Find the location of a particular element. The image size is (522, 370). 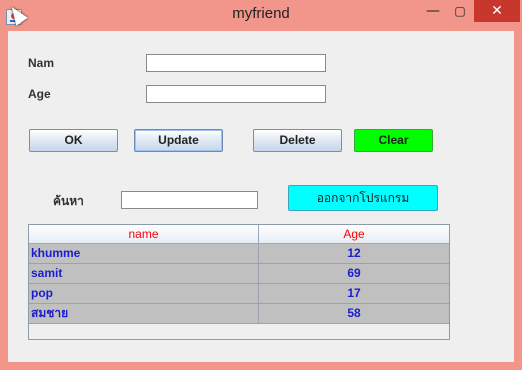

cell-name: สมชาย is located at coordinates (144, 313).